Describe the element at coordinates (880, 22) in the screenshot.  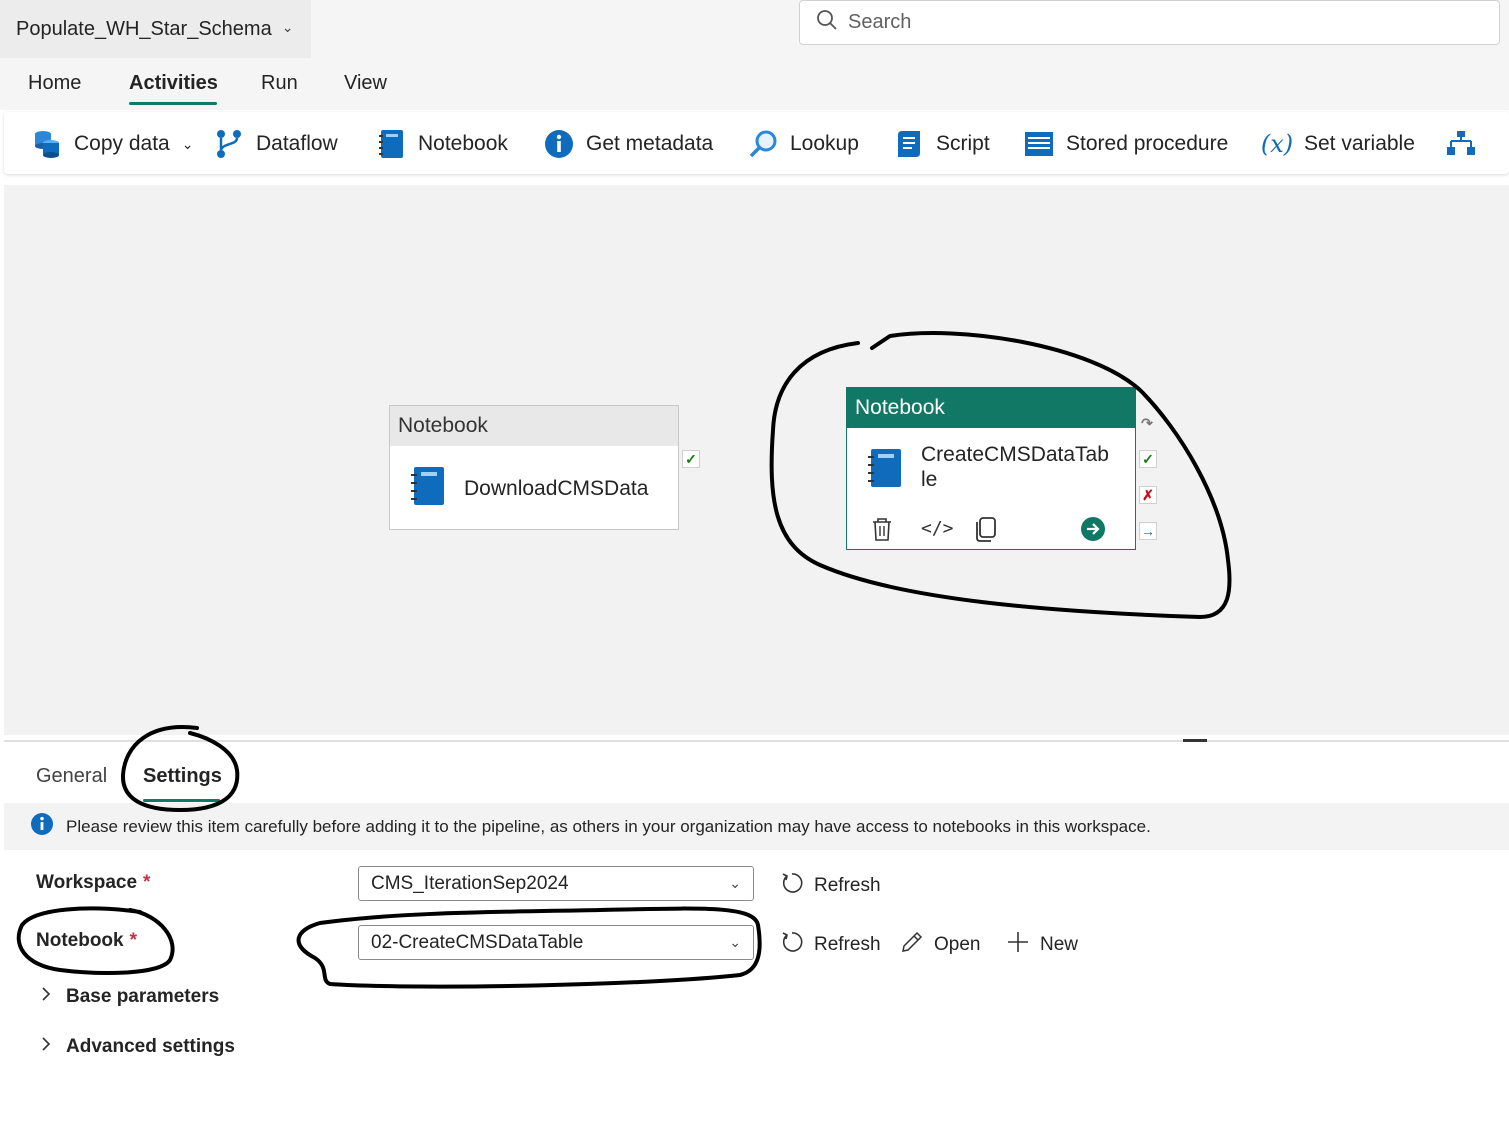
I see `search-placeholder: Search` at that location.